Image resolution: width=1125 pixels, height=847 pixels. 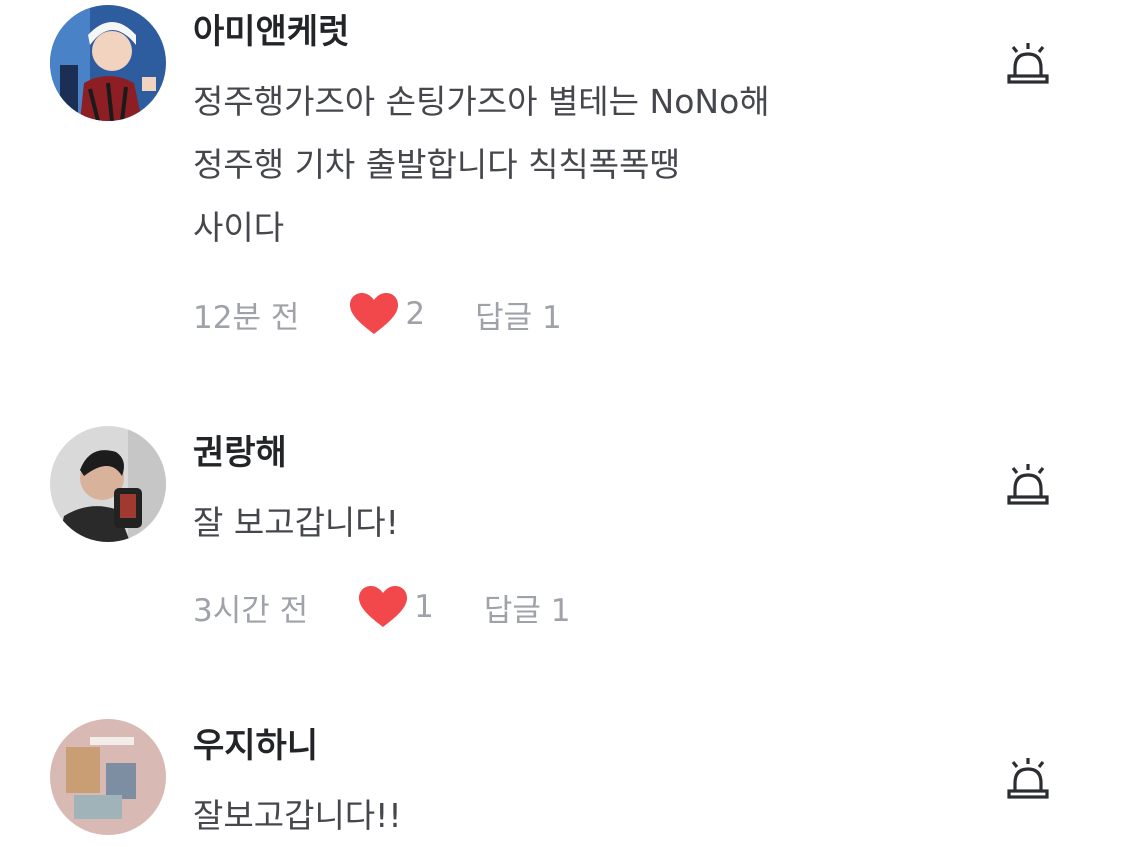 I want to click on comment-text-line: 잘보고갑니다!!, so click(x=297, y=815).